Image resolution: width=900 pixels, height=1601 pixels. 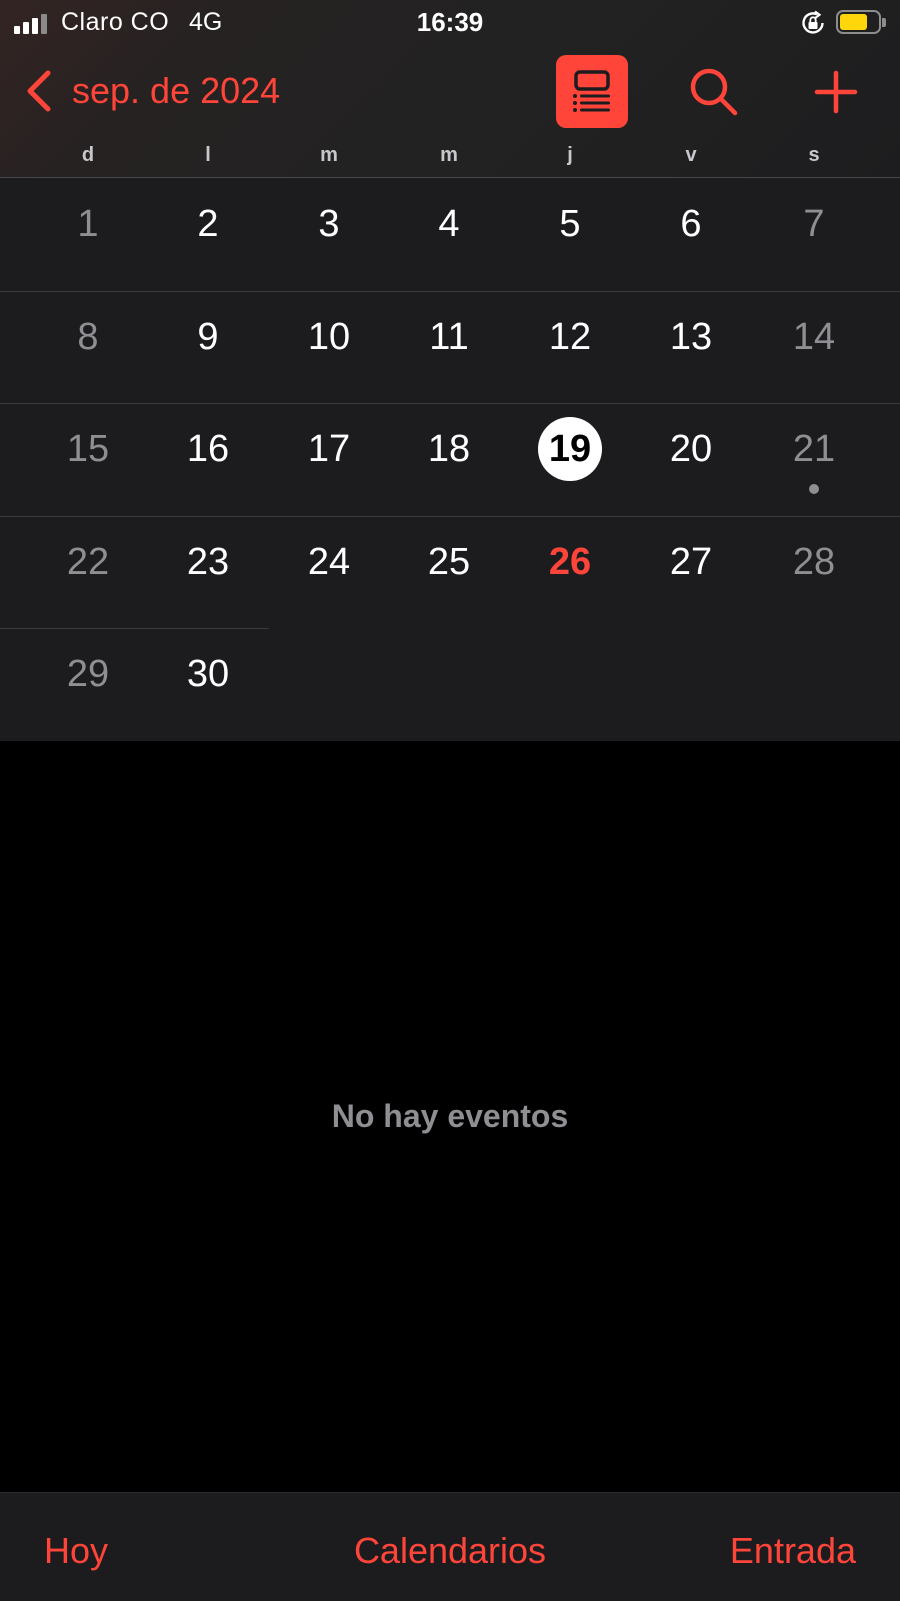 I want to click on day-number: 26, so click(x=570, y=562).